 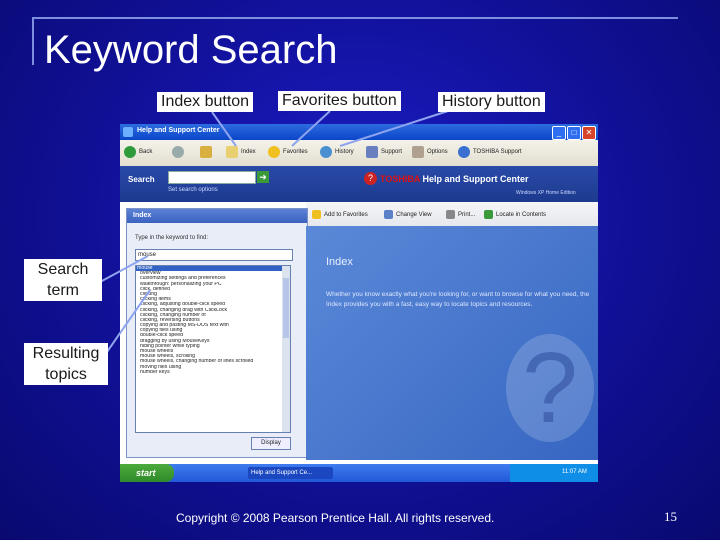 I want to click on arrow-favorites, so click(x=311, y=128).